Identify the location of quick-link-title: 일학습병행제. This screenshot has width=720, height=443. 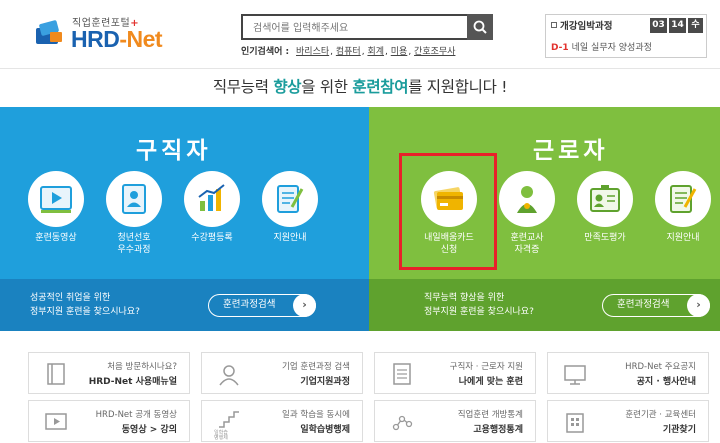
(325, 430).